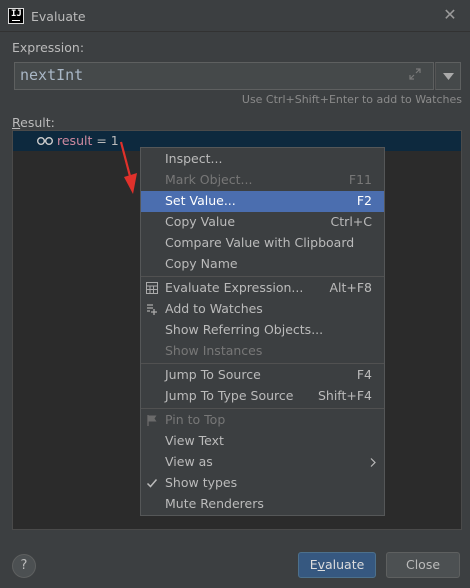 The height and width of the screenshot is (588, 470). I want to click on chevron-right-icon, so click(373, 462).